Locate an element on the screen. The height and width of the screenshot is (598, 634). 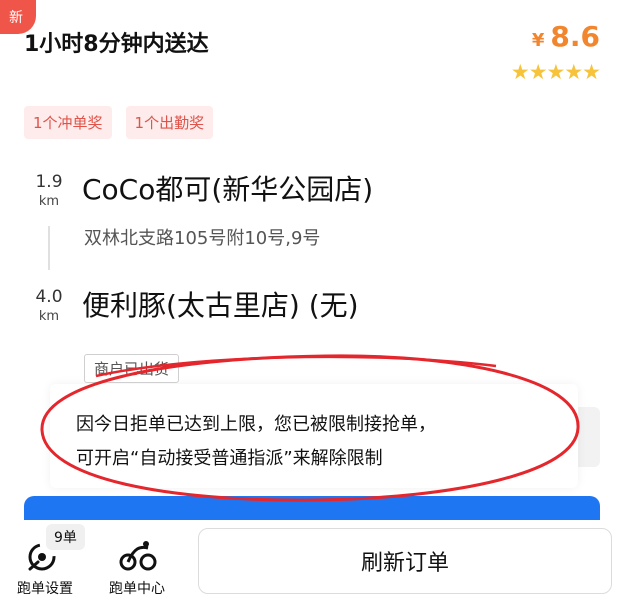
pickup-distance-unit: km is located at coordinates (49, 201).